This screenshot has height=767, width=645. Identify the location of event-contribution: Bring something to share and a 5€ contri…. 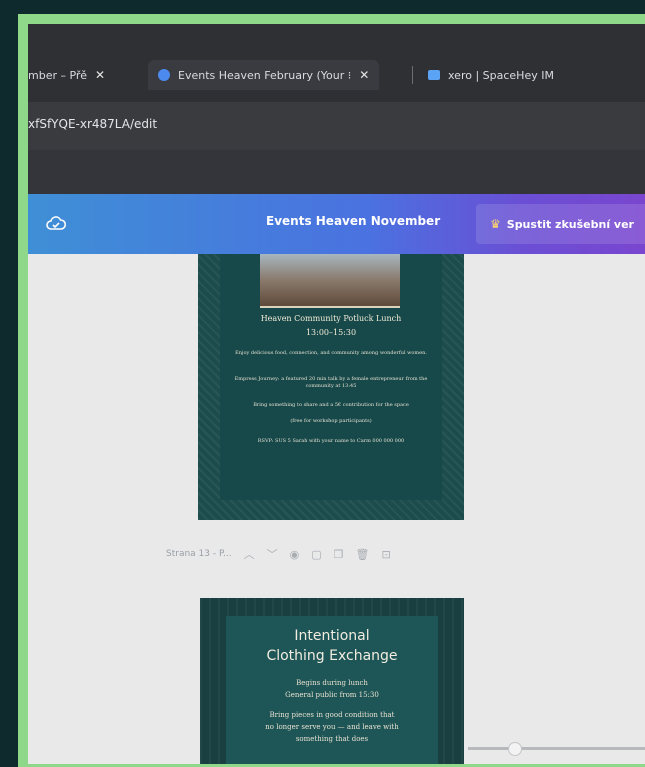
(331, 405).